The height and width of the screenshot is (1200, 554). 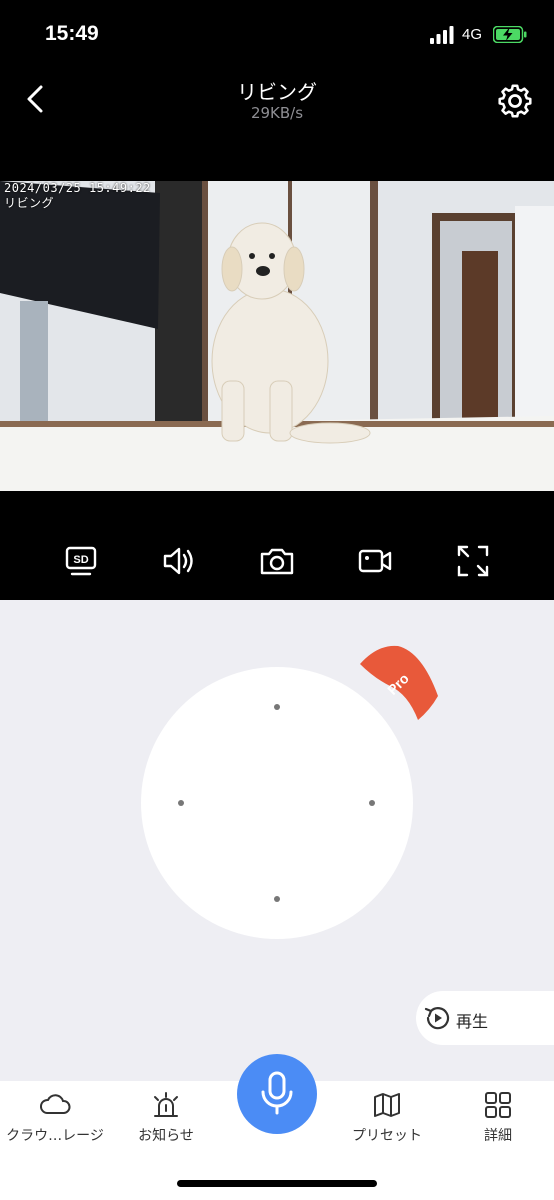 I want to click on speaker-icon, so click(x=178, y=561).